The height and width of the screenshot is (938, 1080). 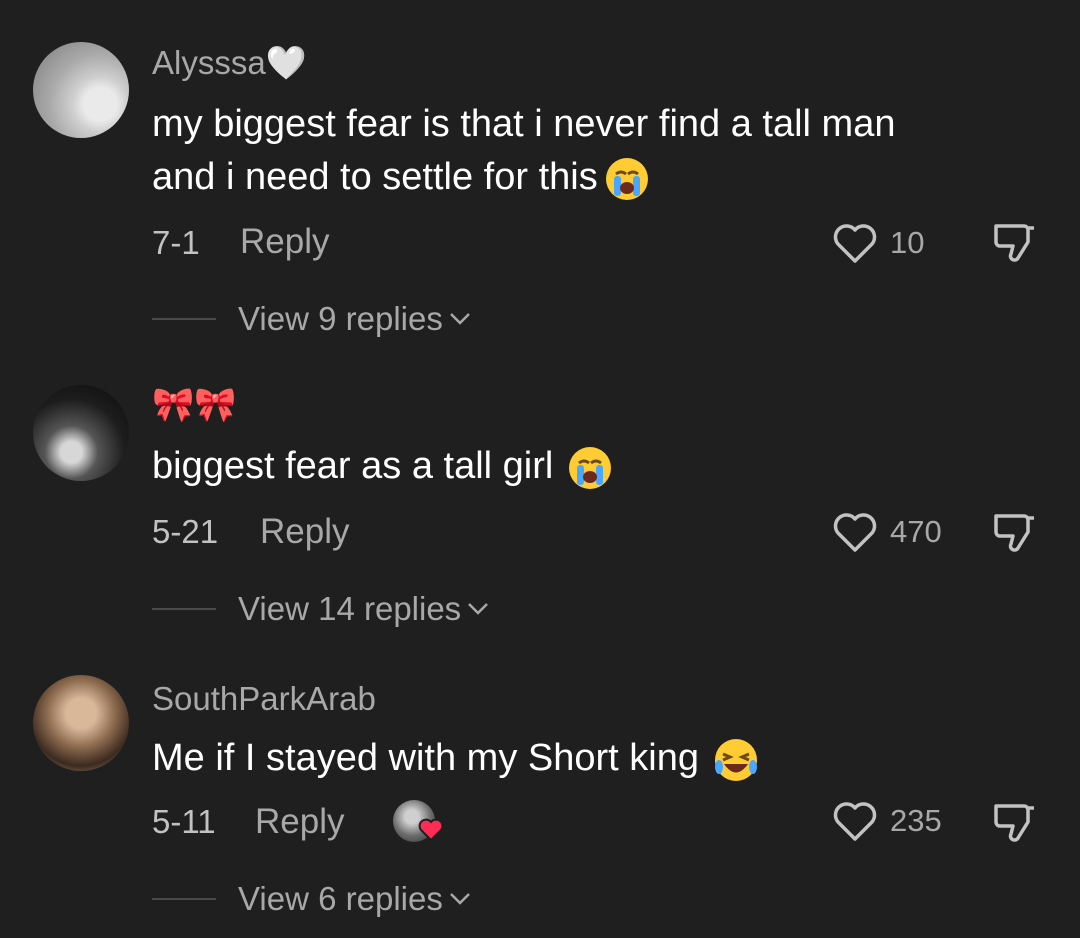 I want to click on view-replies-label: View 14 replies, so click(x=350, y=608).